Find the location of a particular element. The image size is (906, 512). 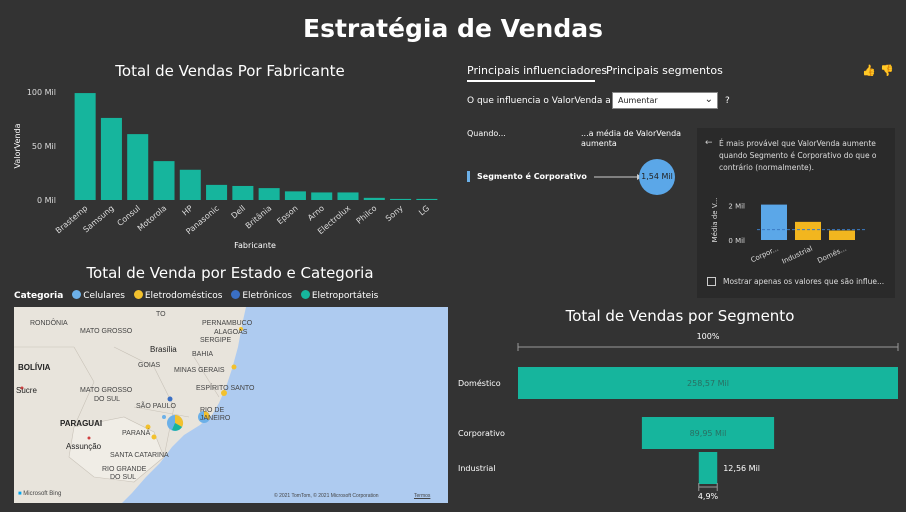

funnel-data-label: 258,57 Mil is located at coordinates (708, 383).